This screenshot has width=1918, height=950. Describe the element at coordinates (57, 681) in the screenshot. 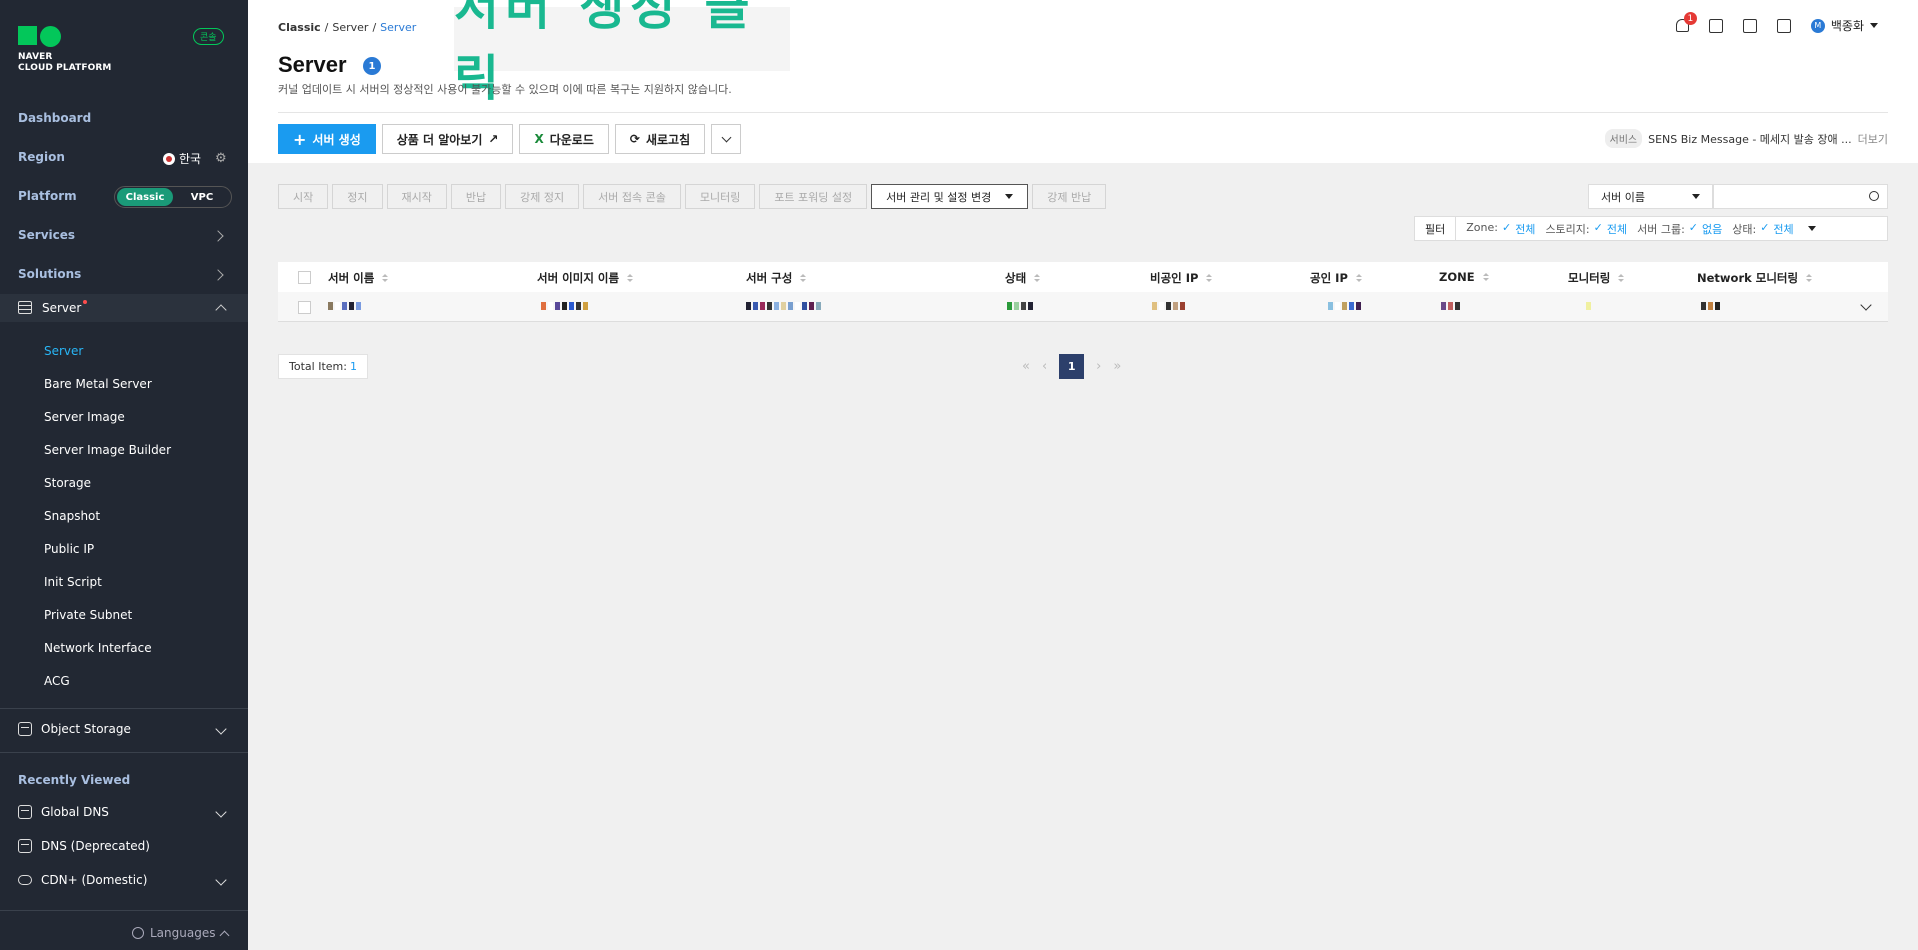

I see `sidebar-item-acg: ACG` at that location.